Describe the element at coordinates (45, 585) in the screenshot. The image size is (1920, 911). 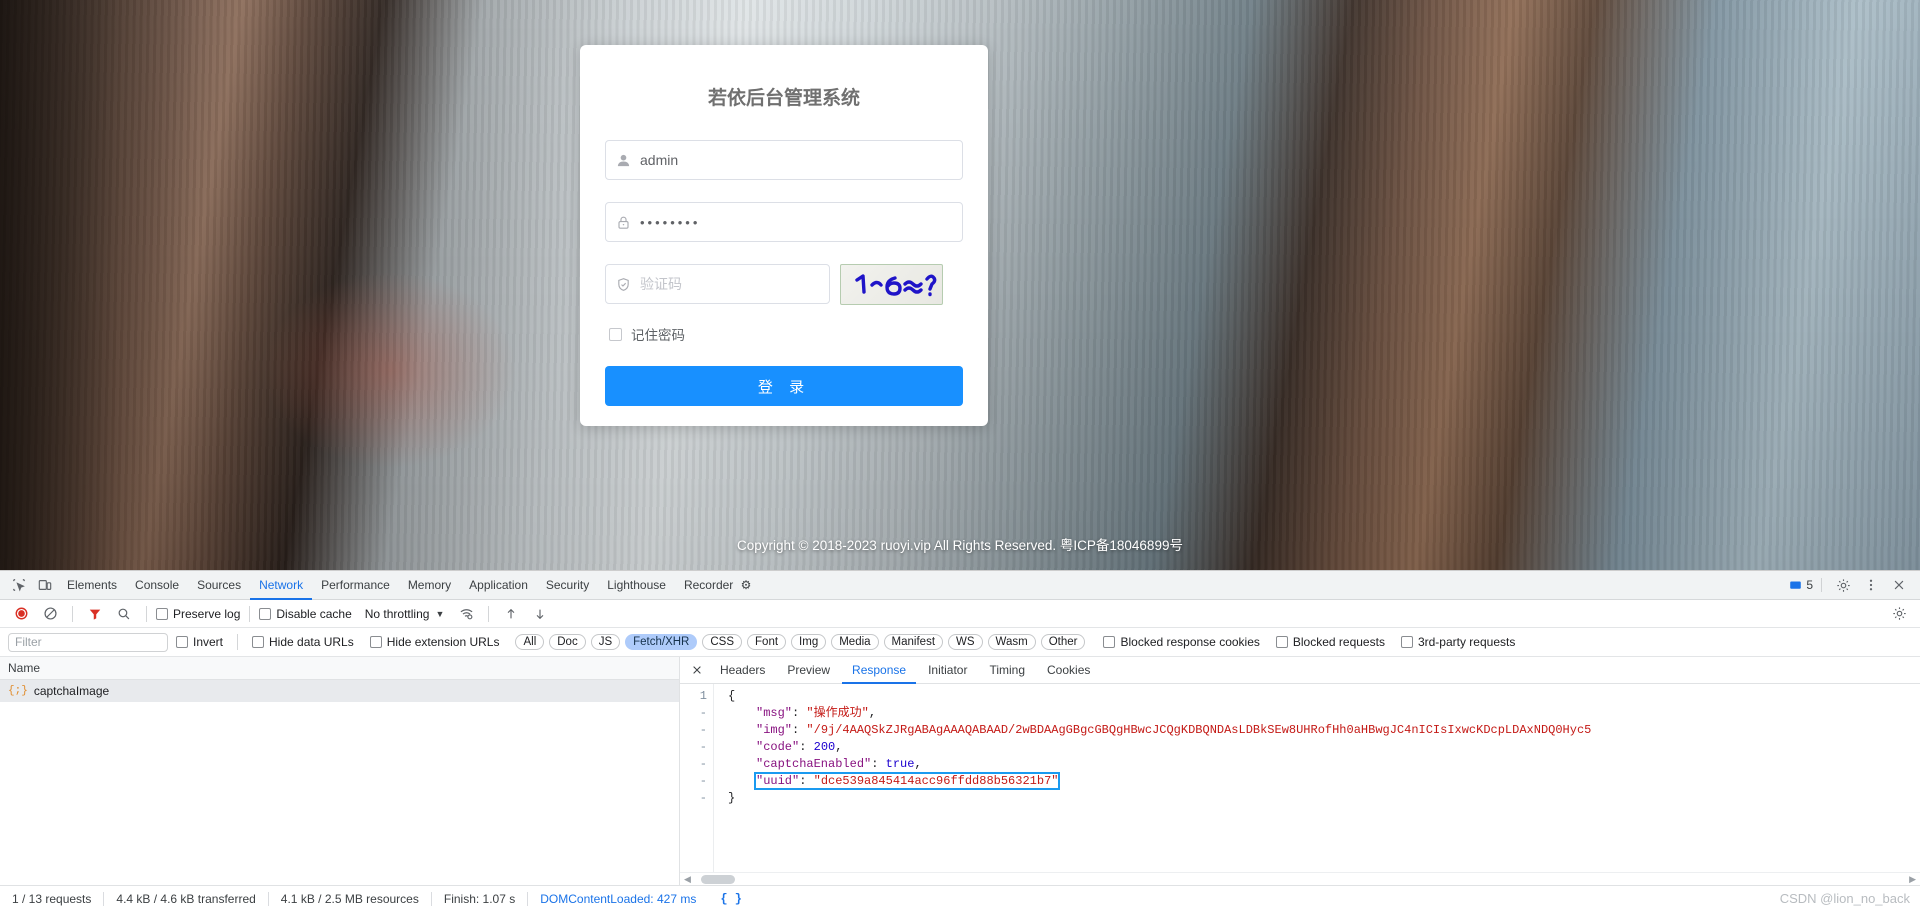
I see `device-toolbar-icon` at that location.